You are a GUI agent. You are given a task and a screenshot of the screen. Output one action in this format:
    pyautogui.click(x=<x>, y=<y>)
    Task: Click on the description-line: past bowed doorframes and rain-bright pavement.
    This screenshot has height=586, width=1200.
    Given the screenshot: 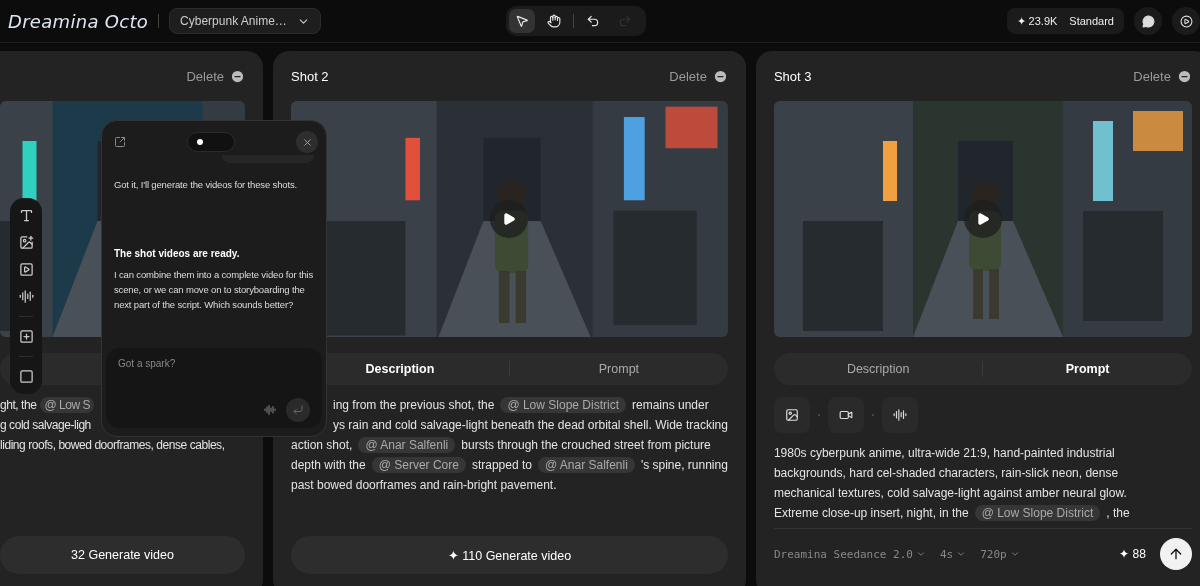 What is the action you would take?
    pyautogui.click(x=424, y=485)
    